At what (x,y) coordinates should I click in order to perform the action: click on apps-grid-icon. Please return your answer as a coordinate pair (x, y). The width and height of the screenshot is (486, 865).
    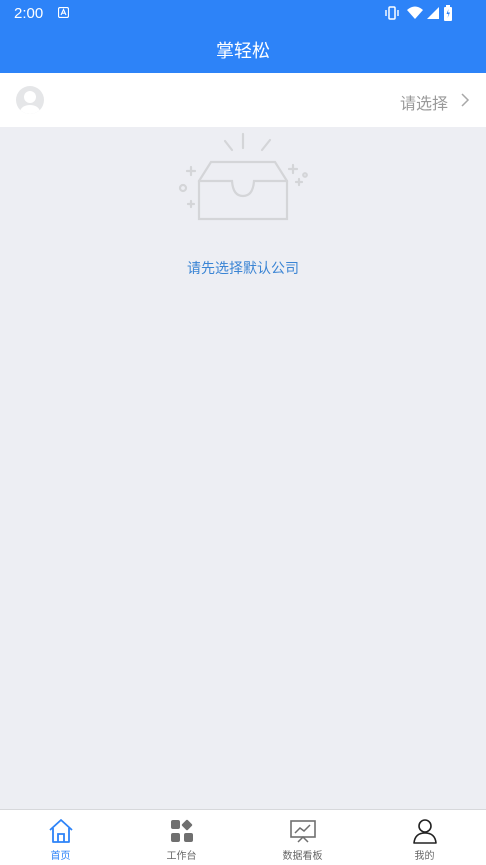
    Looking at the image, I should click on (181, 830).